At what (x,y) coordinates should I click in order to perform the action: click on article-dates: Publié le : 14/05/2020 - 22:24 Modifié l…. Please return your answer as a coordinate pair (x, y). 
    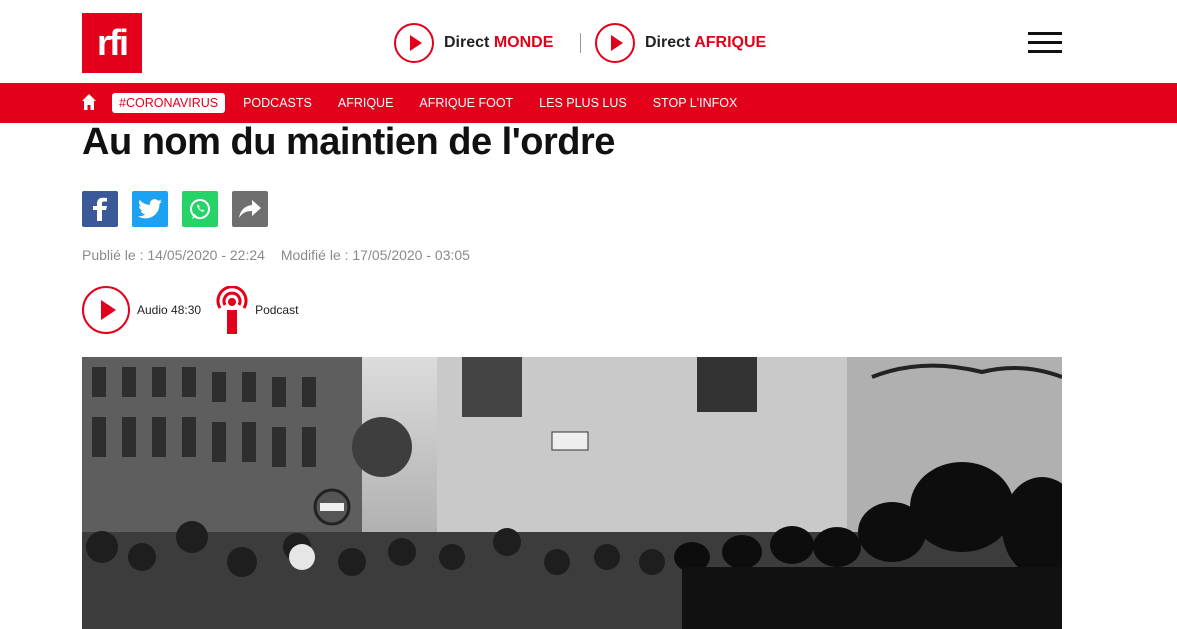
    Looking at the image, I should click on (282, 255).